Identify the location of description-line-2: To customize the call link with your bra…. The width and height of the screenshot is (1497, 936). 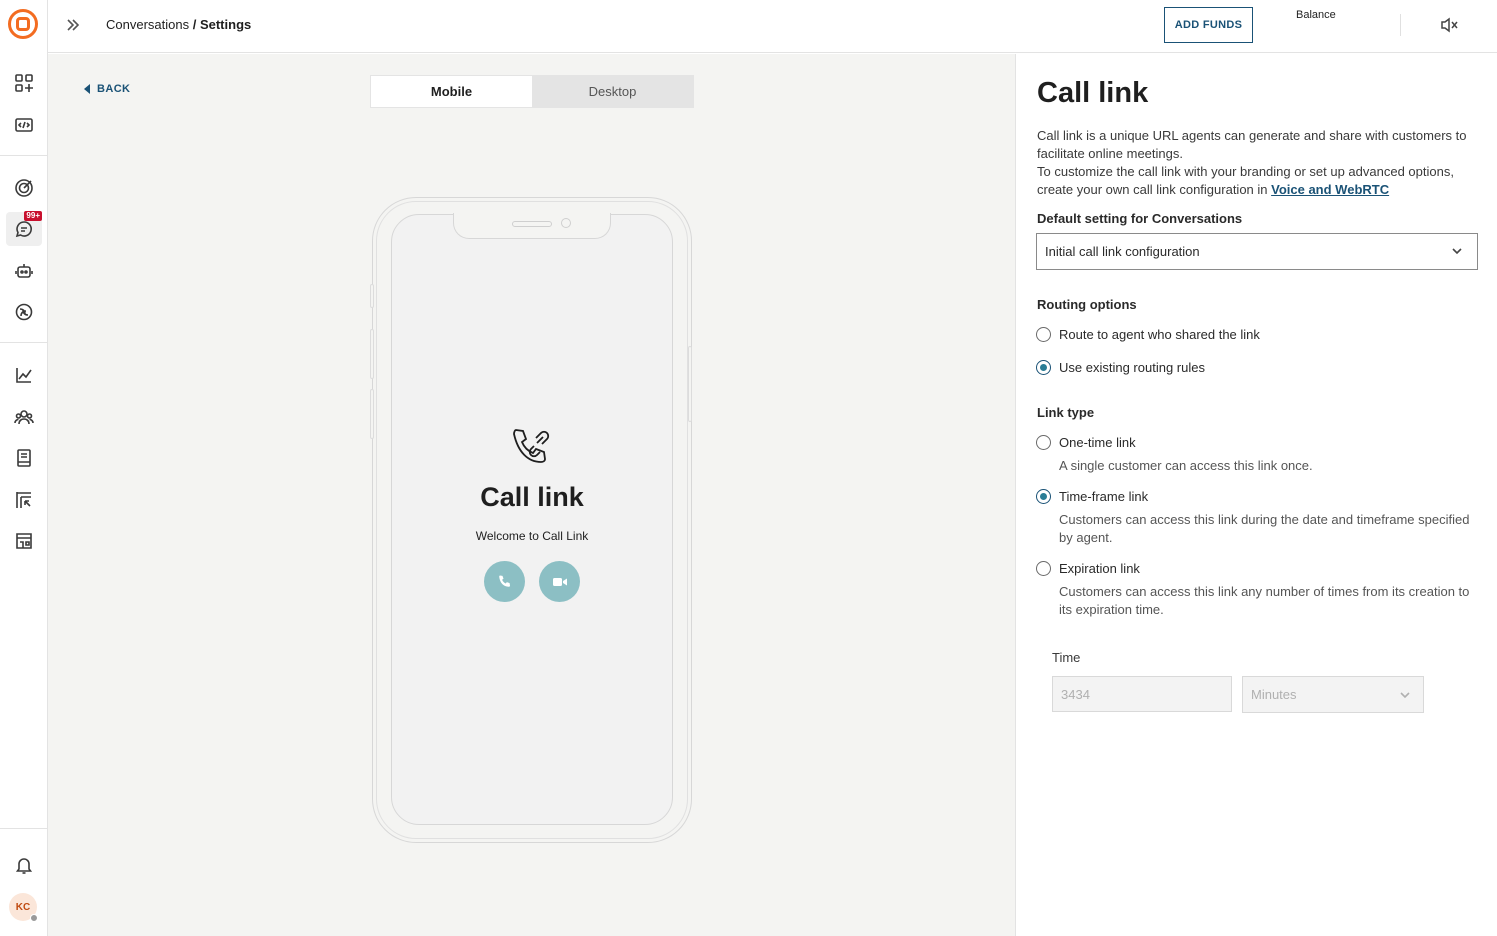
(1245, 180).